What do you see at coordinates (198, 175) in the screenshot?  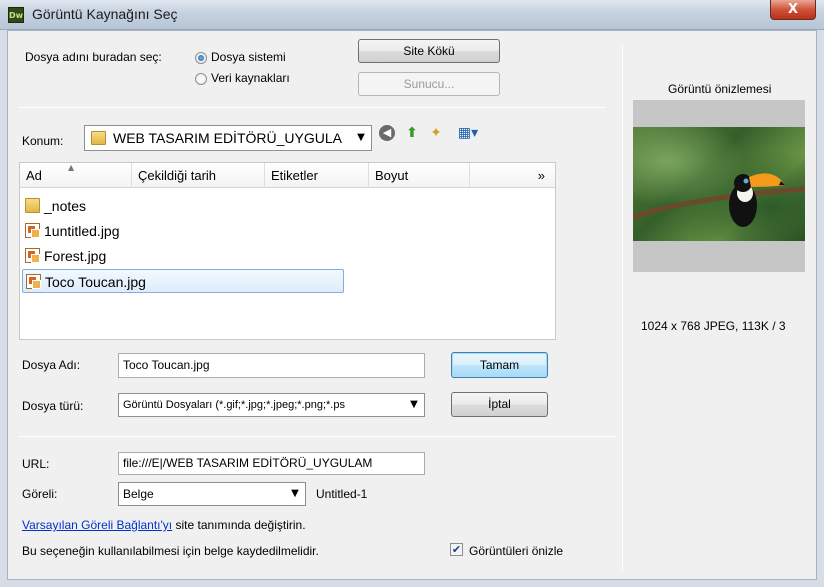 I see `column-header-date: Çekildiği tarih` at bounding box center [198, 175].